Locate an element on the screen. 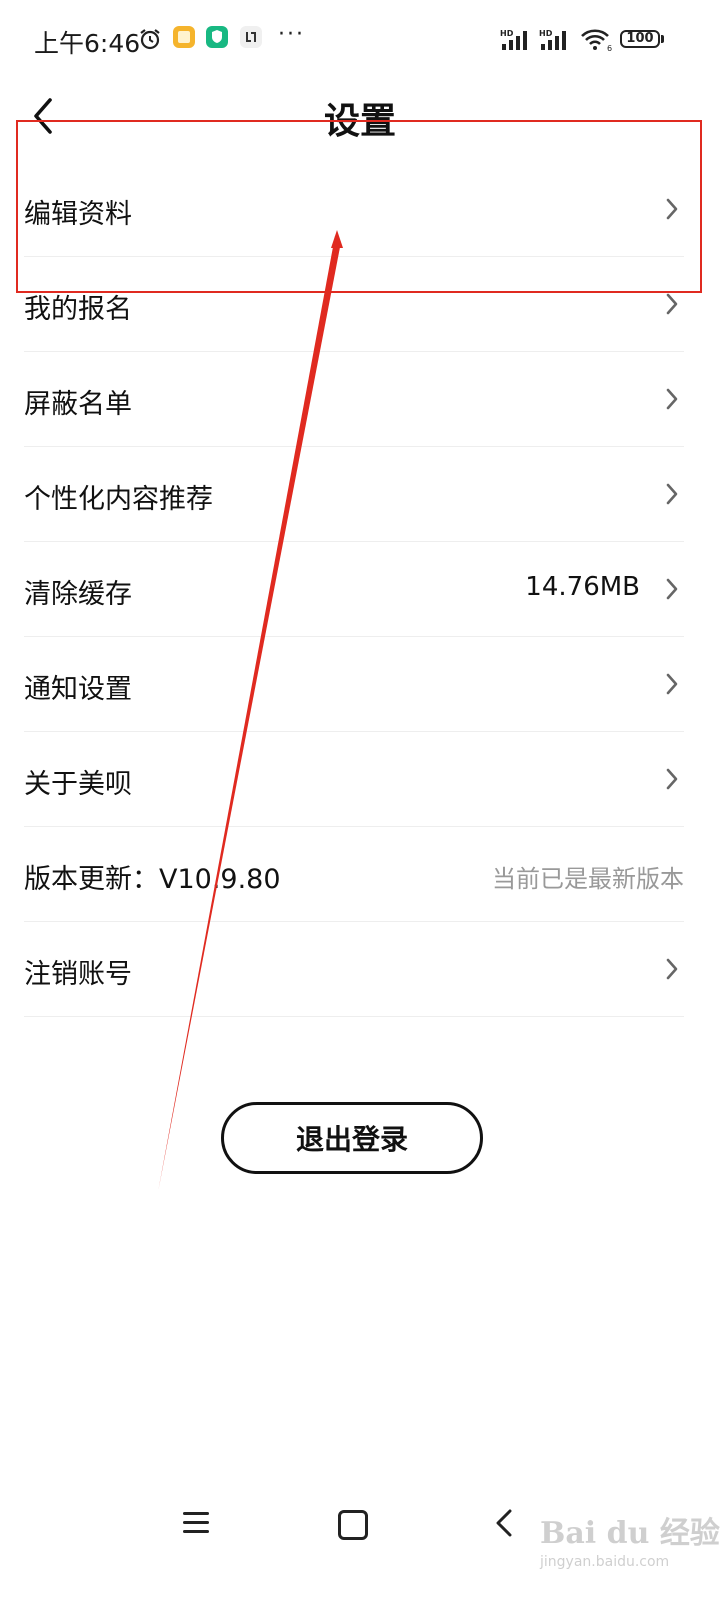 Image resolution: width=720 pixels, height=1600 pixels. more-dots-icon: ··· is located at coordinates (291, 34).